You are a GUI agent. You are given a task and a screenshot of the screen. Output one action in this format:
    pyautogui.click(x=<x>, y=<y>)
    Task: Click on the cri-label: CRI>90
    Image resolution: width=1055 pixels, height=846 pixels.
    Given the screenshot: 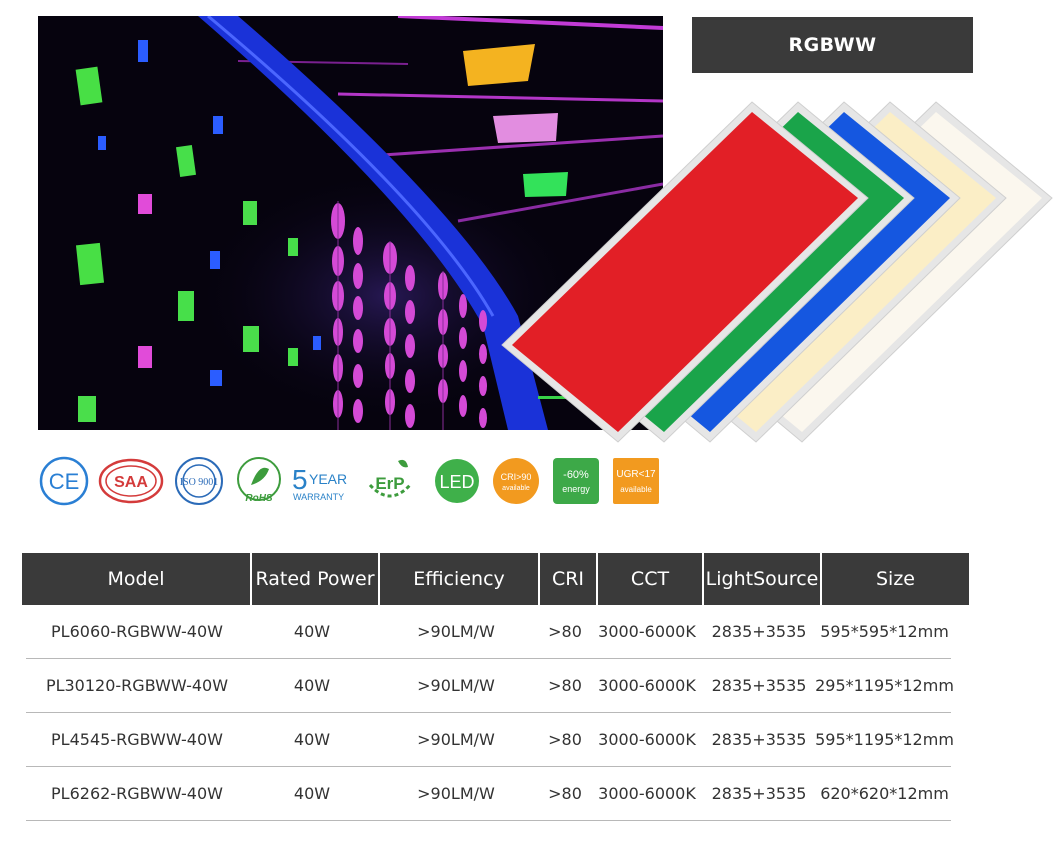 What is the action you would take?
    pyautogui.click(x=516, y=477)
    